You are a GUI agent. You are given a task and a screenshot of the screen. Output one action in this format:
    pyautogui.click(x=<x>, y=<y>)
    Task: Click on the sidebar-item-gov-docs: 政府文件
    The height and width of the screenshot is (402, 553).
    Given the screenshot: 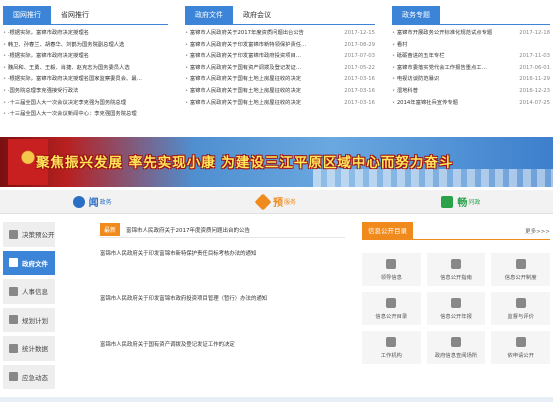 What is the action you would take?
    pyautogui.click(x=29, y=262)
    